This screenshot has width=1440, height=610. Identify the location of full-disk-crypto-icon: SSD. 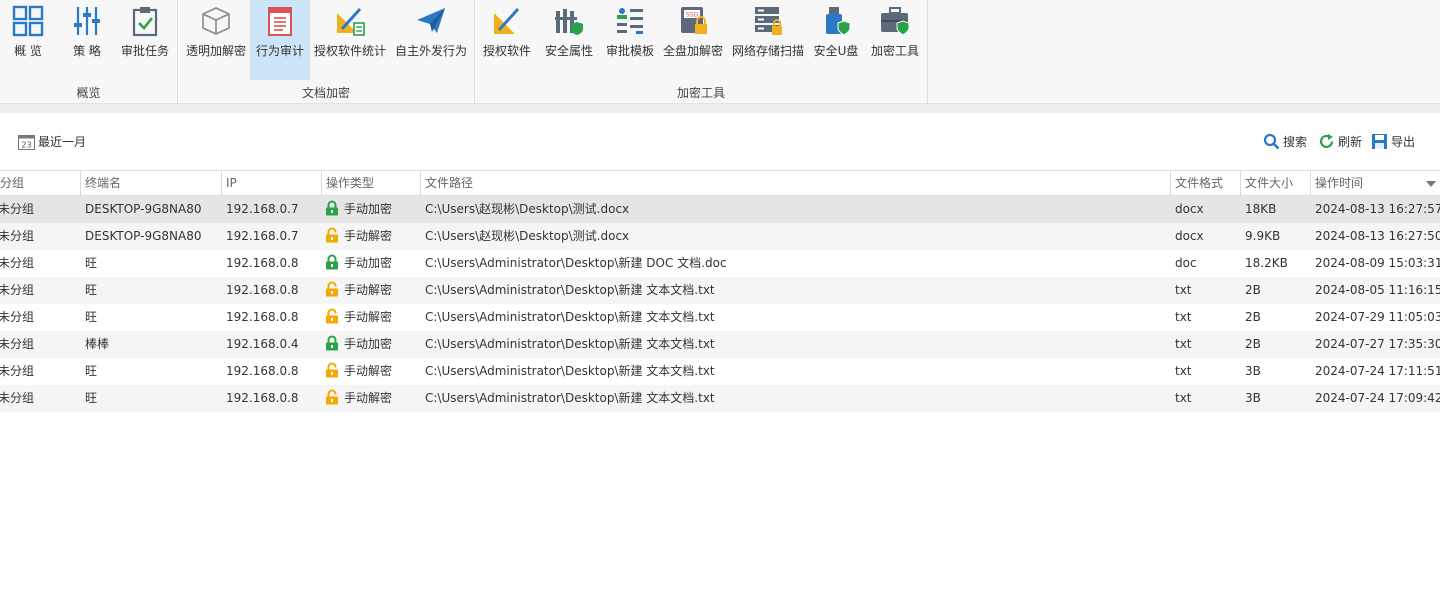
(694, 20).